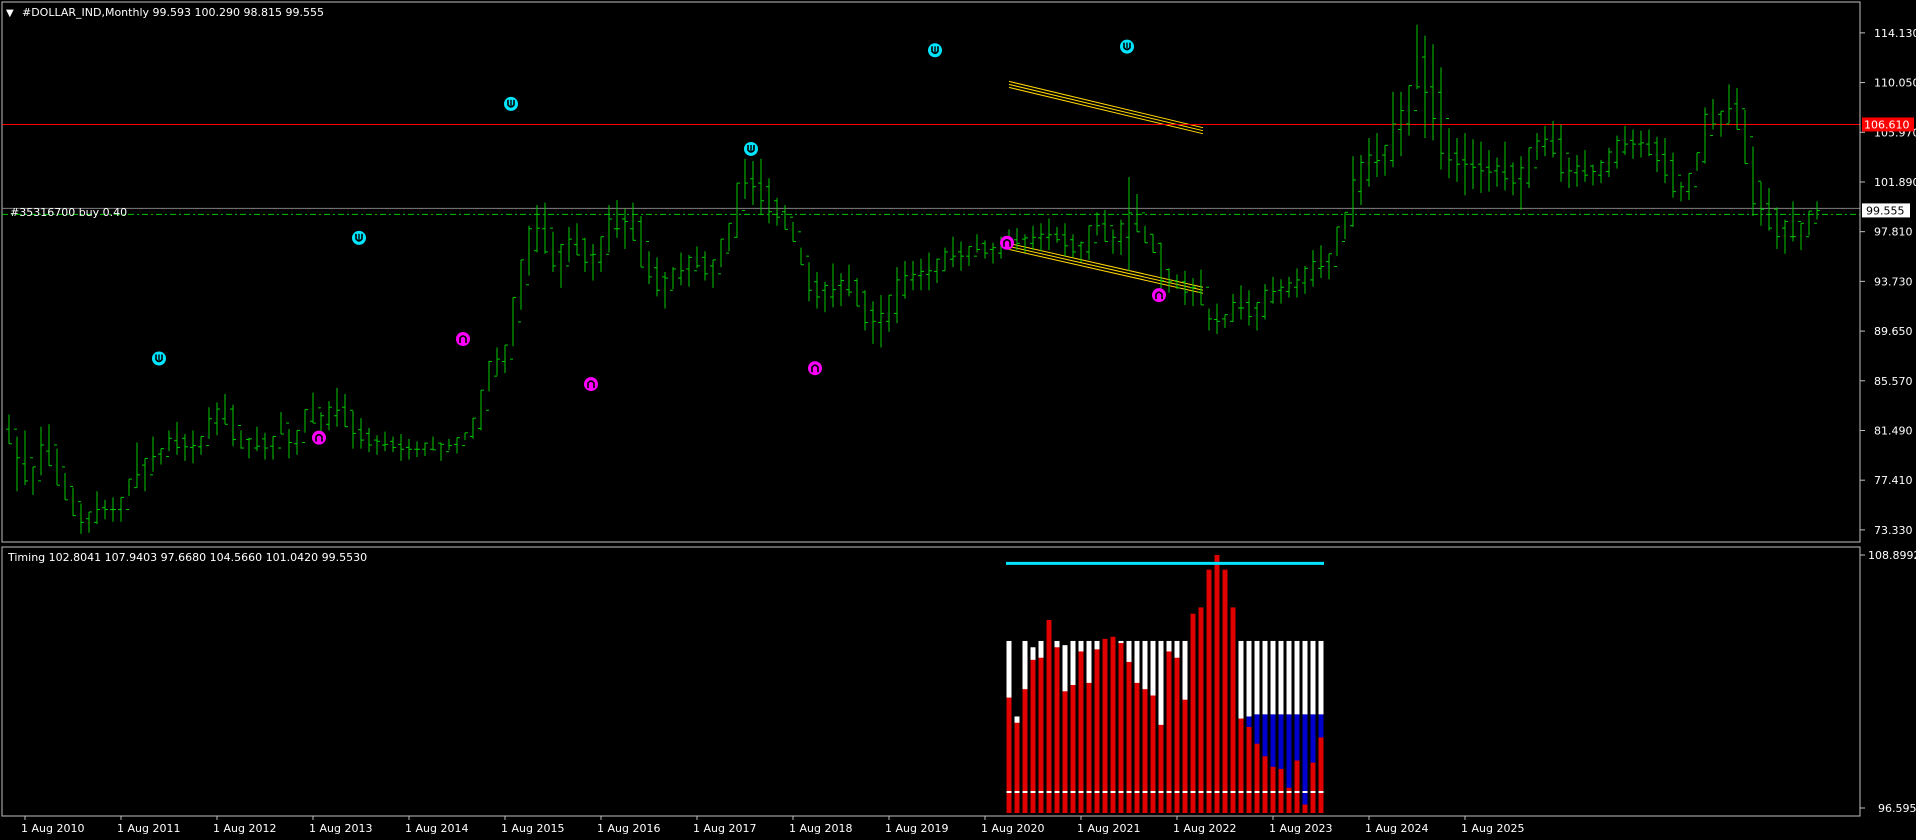 Image resolution: width=1916 pixels, height=840 pixels. What do you see at coordinates (820, 828) in the screenshot?
I see `time-tick-label: 1 Aug 2018` at bounding box center [820, 828].